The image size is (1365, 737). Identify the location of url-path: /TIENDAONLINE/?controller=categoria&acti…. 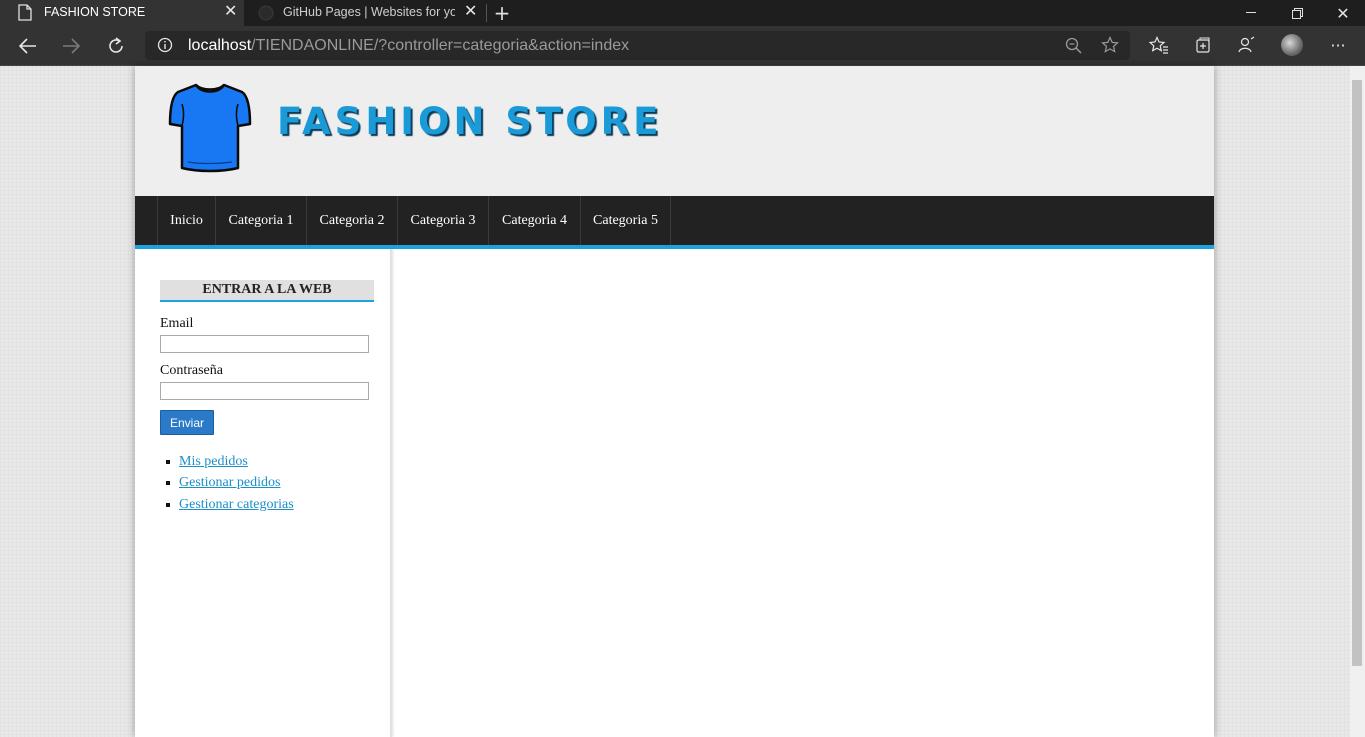
(440, 45).